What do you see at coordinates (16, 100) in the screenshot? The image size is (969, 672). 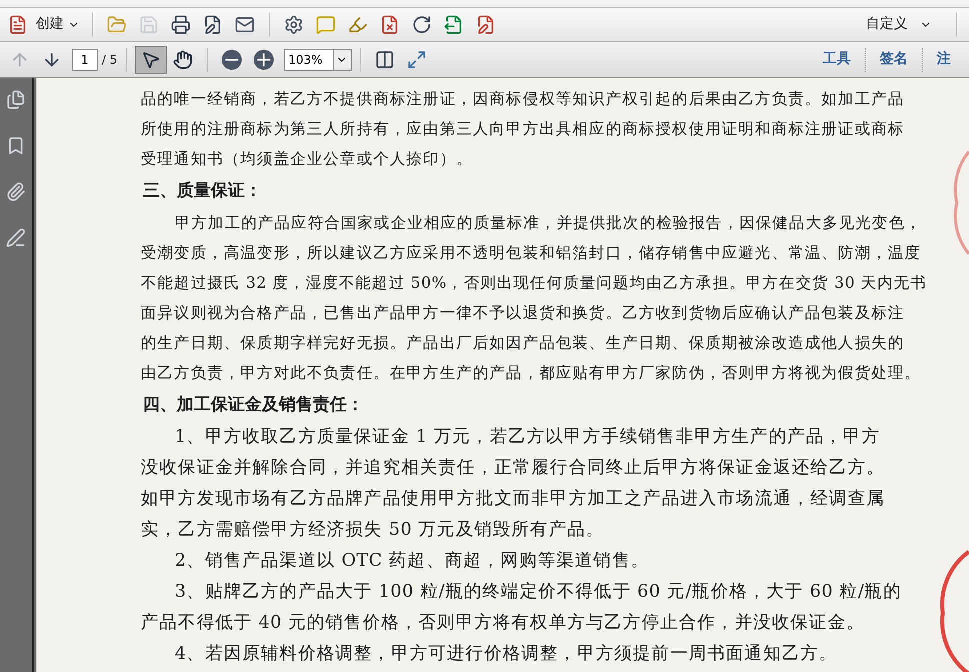 I see `pages-icon` at bounding box center [16, 100].